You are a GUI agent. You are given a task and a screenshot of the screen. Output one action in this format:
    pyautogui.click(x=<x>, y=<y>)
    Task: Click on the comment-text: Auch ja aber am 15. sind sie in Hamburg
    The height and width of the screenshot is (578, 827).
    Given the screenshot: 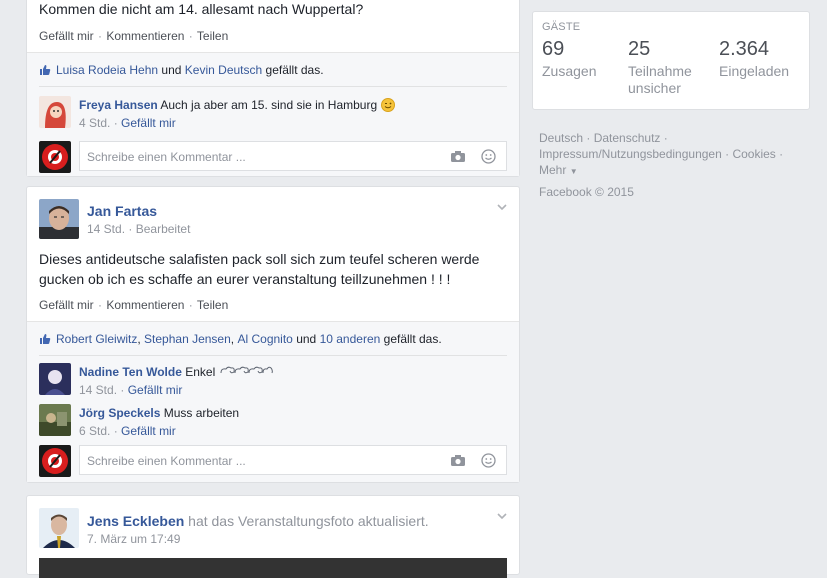 What is the action you would take?
    pyautogui.click(x=269, y=105)
    